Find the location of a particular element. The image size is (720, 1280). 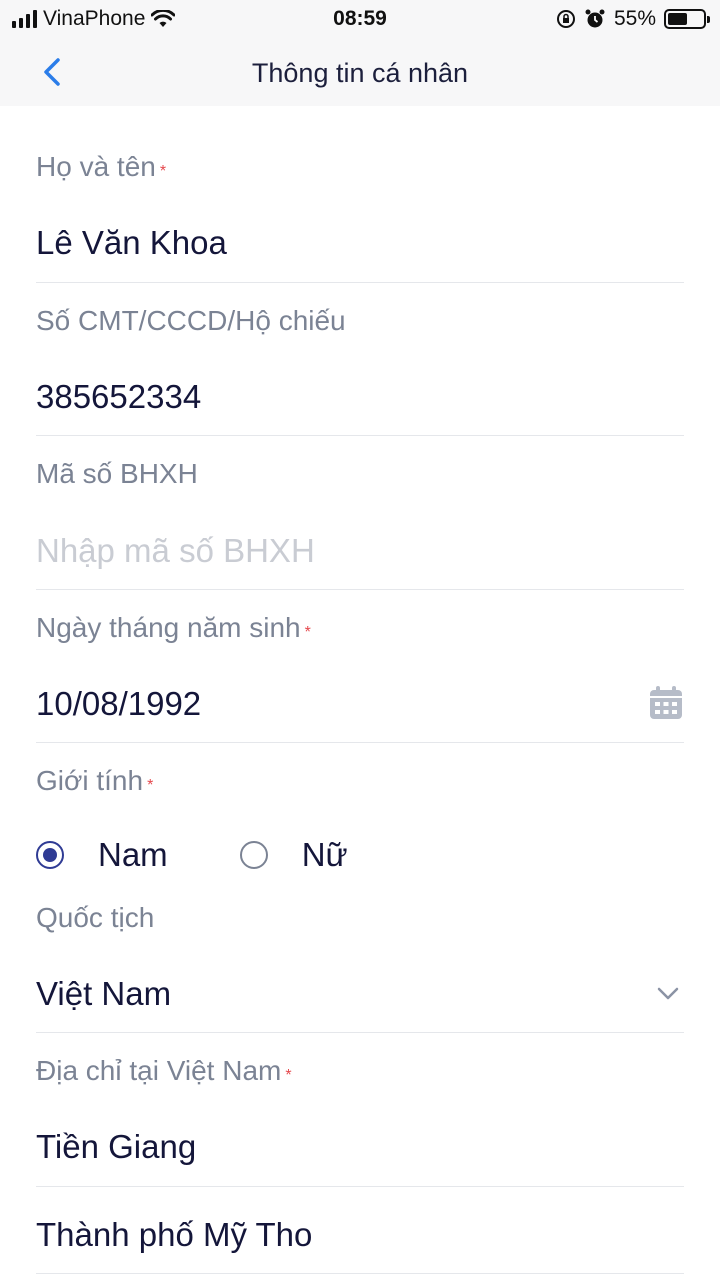

address-label: Địa chỉ tại Việt Nam is located at coordinates (159, 1070).